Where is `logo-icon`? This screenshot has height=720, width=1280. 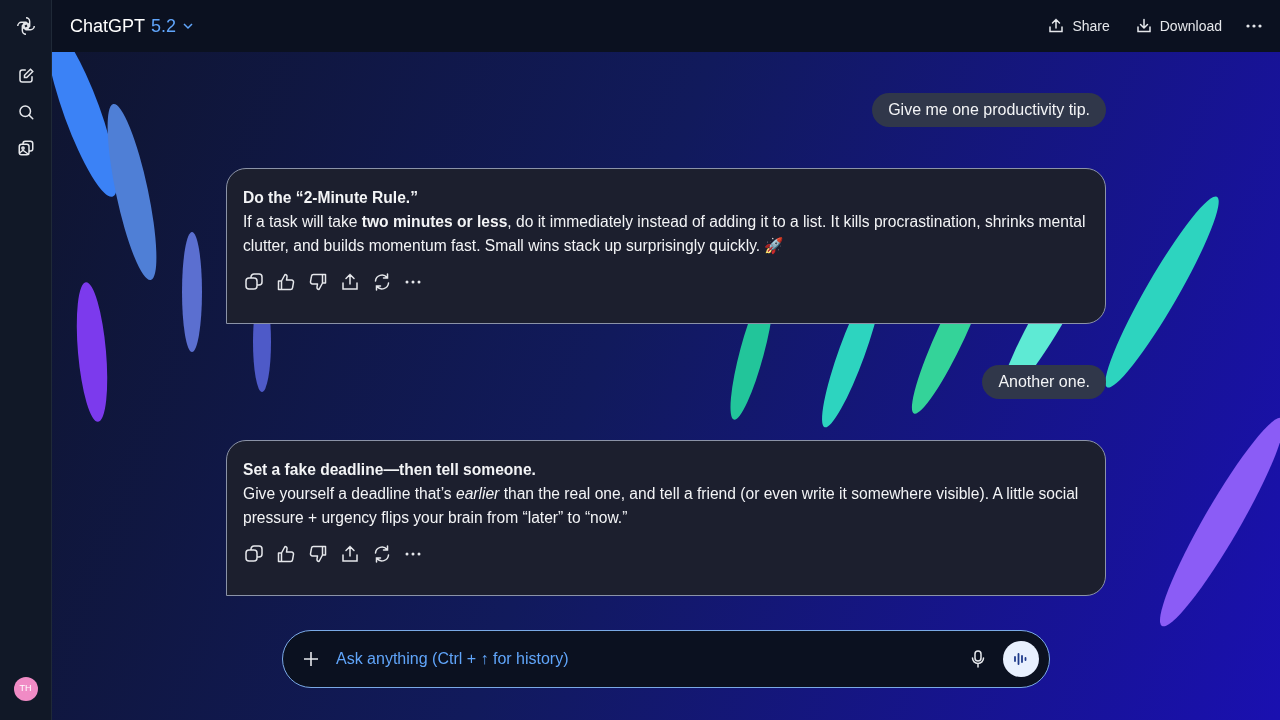 logo-icon is located at coordinates (25, 26).